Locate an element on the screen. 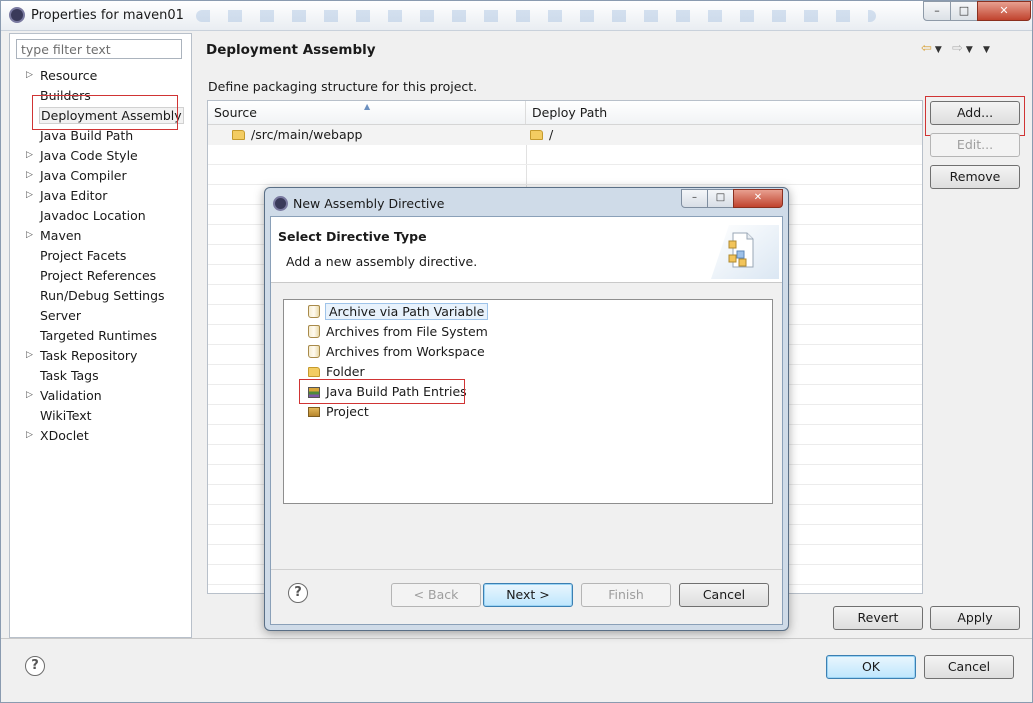 This screenshot has height=703, width=1033. minimize-button: – is located at coordinates (937, 11).